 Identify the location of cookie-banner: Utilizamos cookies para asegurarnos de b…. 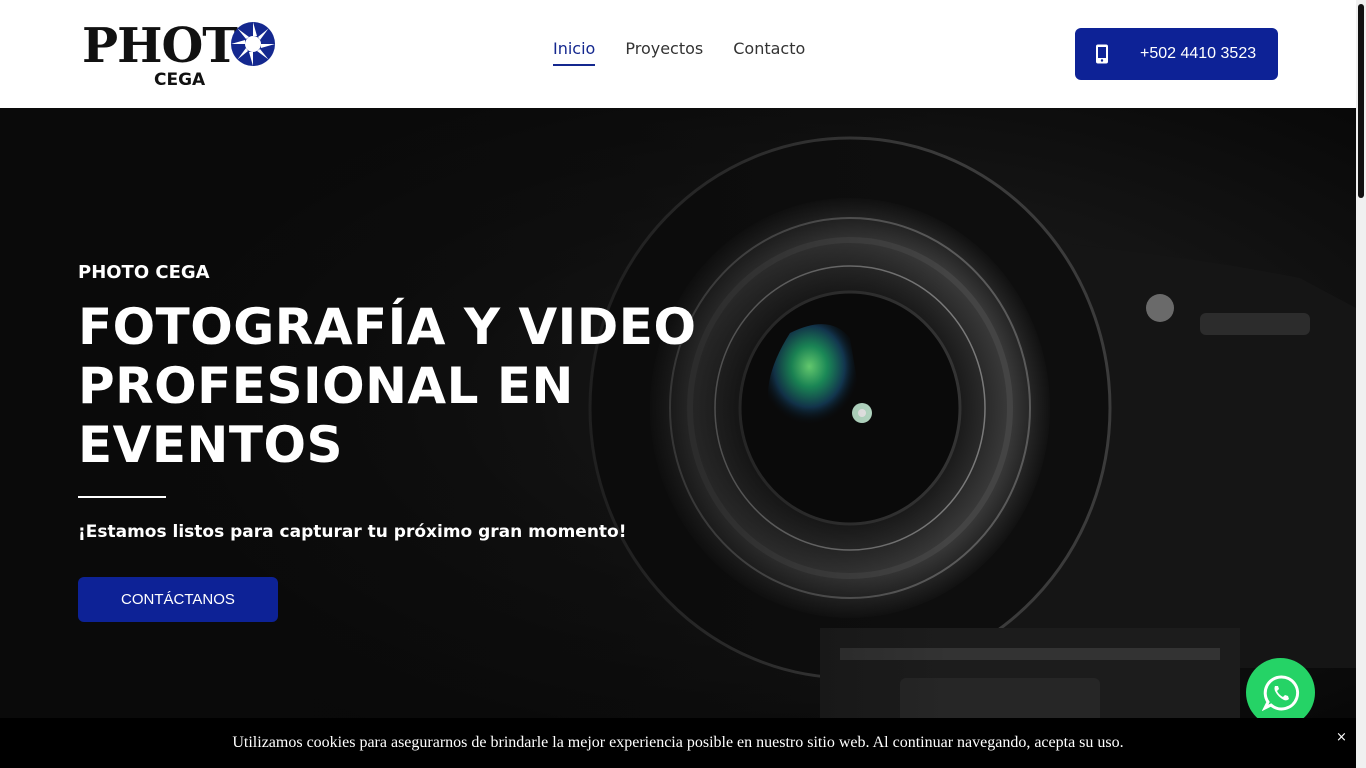
(678, 743).